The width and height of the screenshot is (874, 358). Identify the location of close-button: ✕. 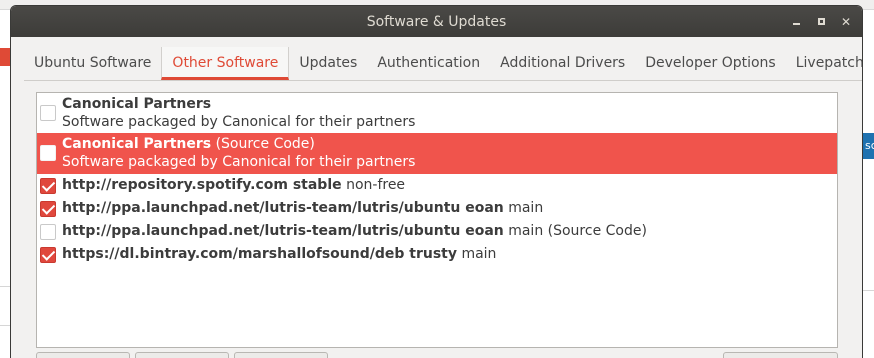
(846, 22).